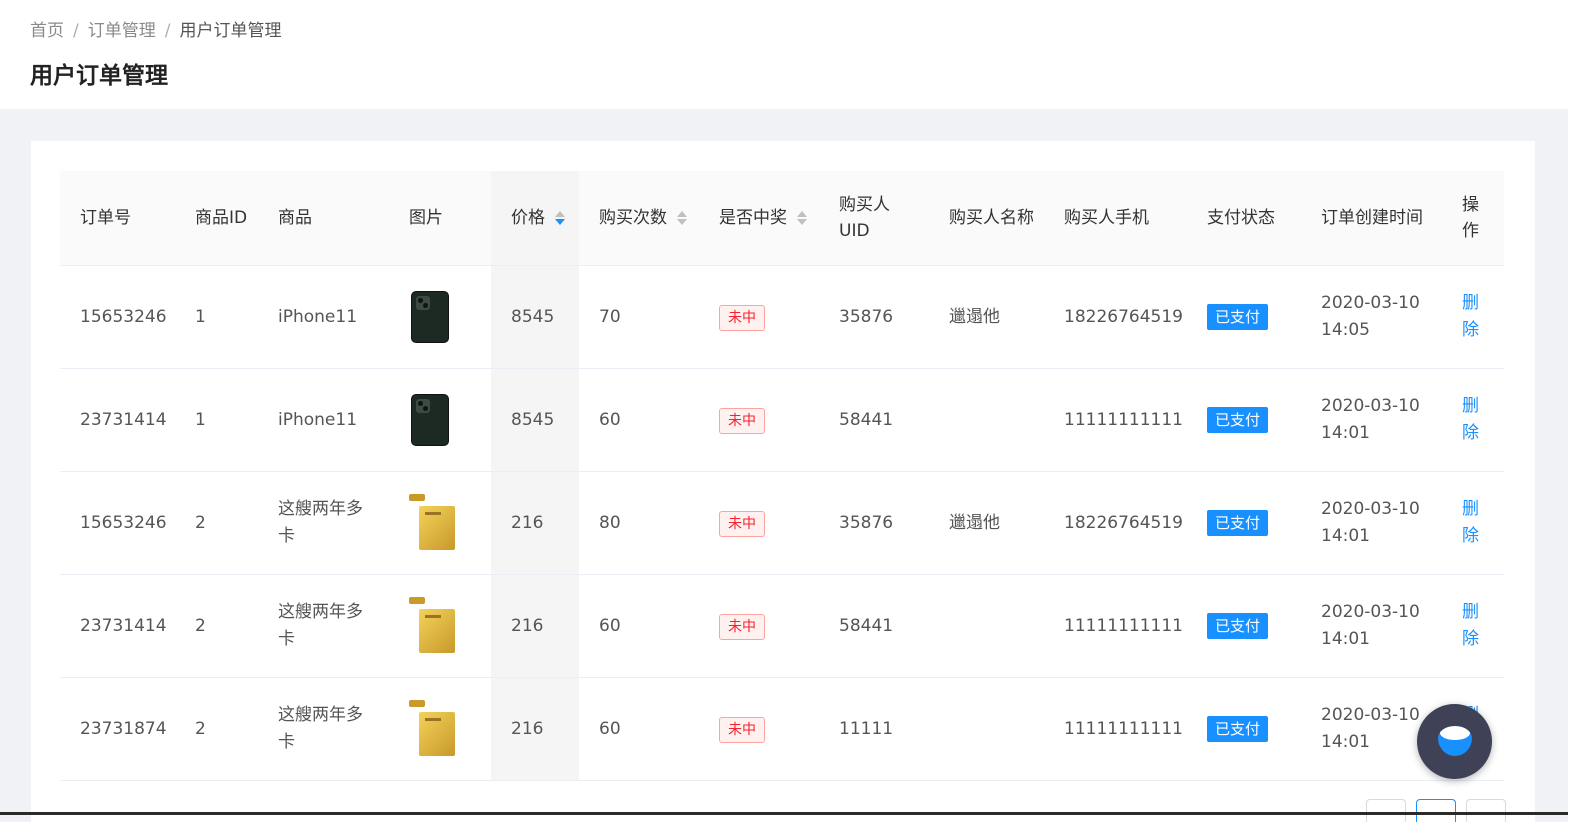 The height and width of the screenshot is (822, 1581). What do you see at coordinates (1574, 411) in the screenshot?
I see `window-edge` at bounding box center [1574, 411].